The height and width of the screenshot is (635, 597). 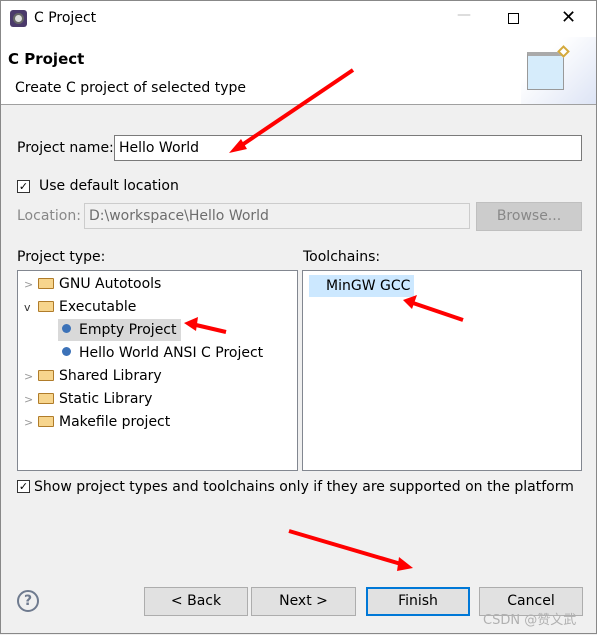 What do you see at coordinates (438, 311) in the screenshot?
I see `arrow-to-mingw-gcc` at bounding box center [438, 311].